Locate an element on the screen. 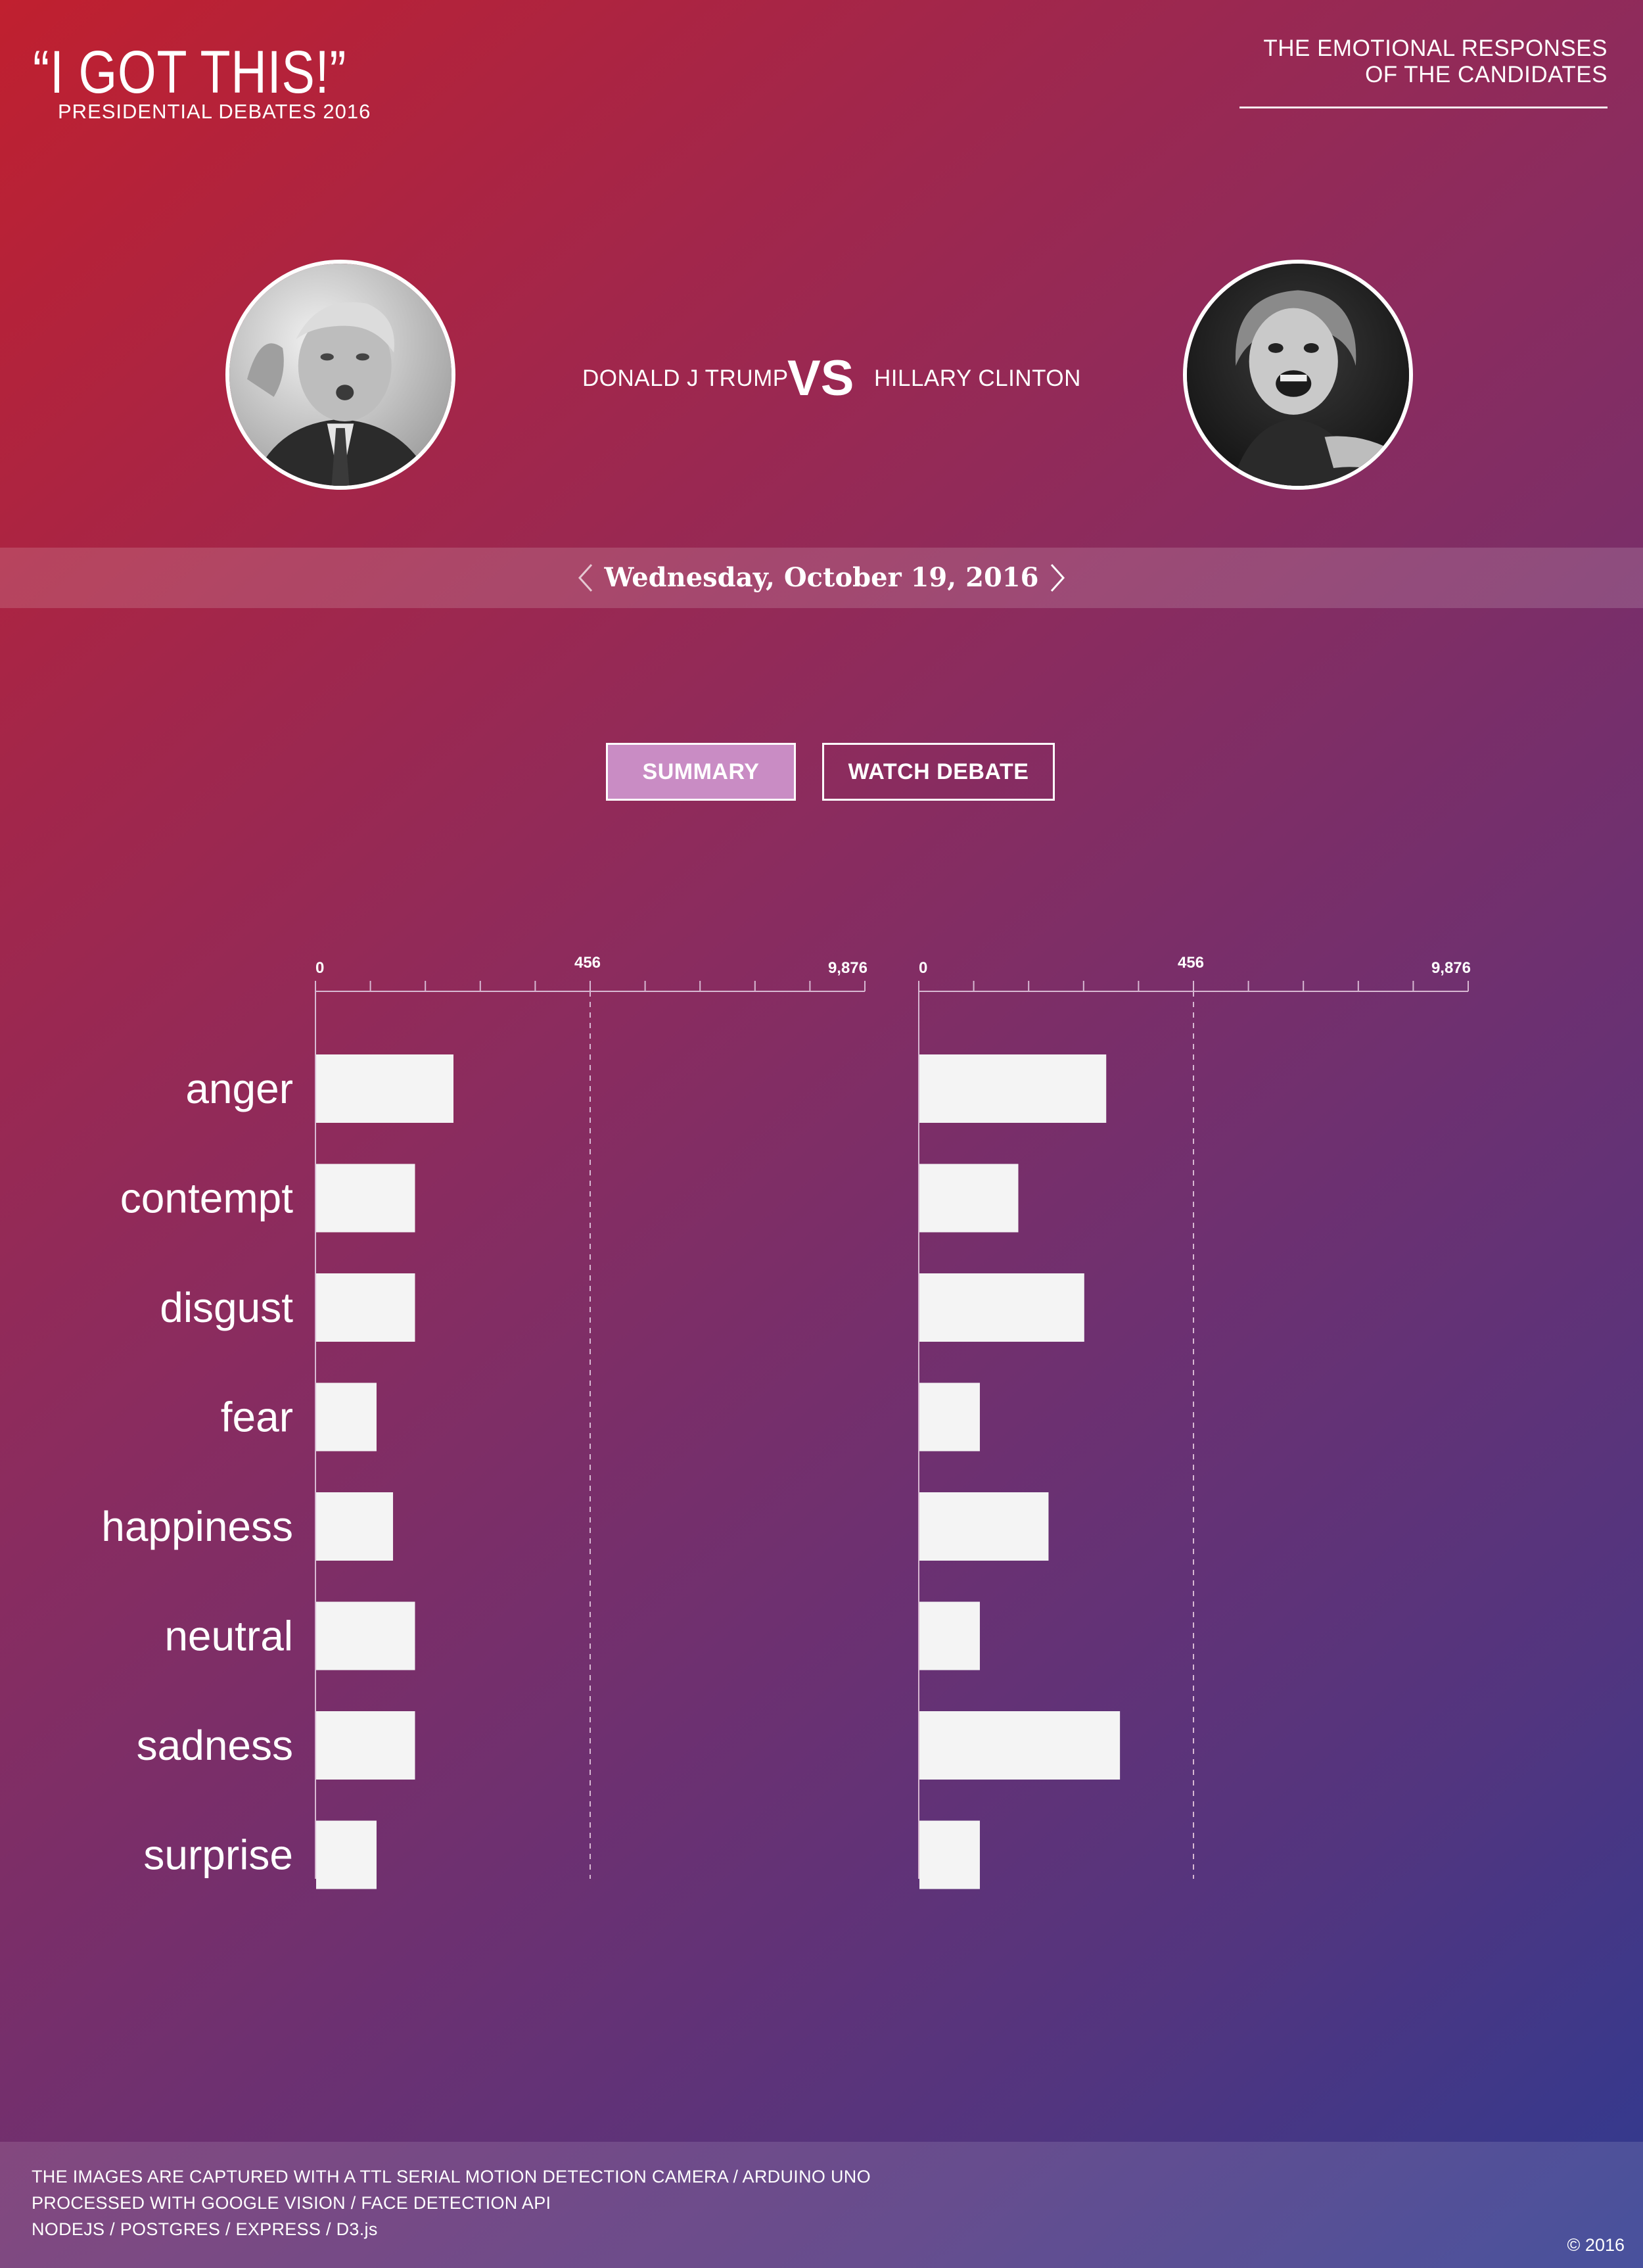 The height and width of the screenshot is (2268, 1643). candidate-left-name: DONALD J TRUMP is located at coordinates (685, 378).